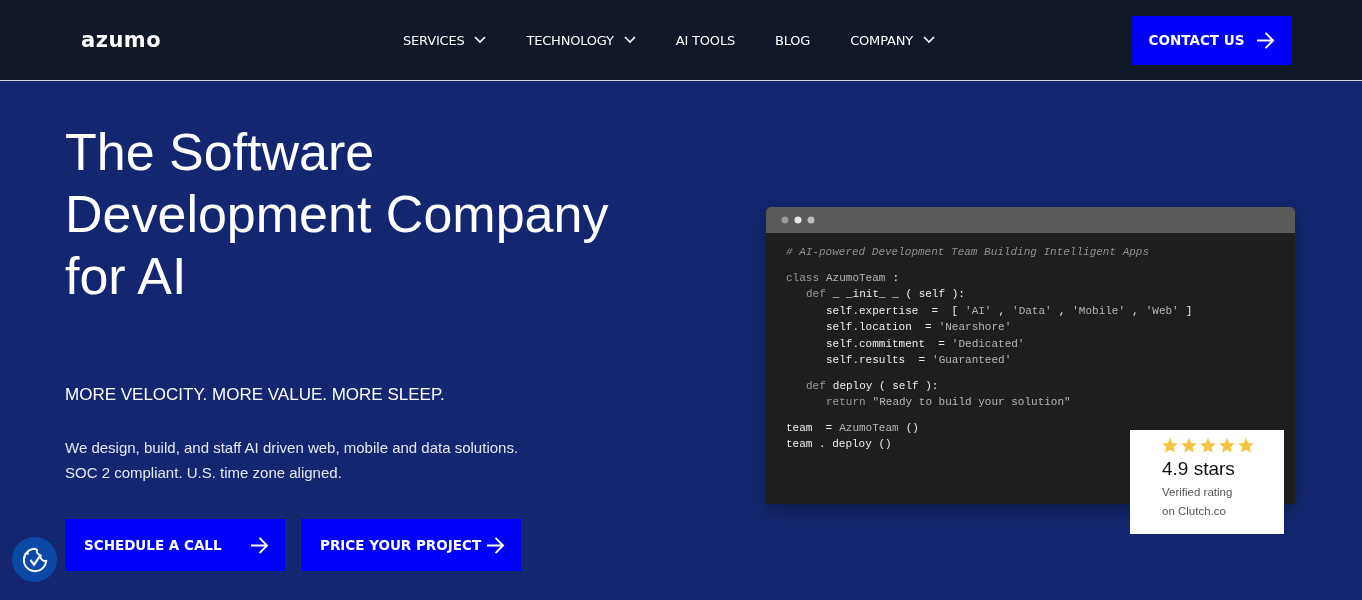 Image resolution: width=1362 pixels, height=600 pixels. Describe the element at coordinates (892, 40) in the screenshot. I see `nav-link: COMPANY` at that location.